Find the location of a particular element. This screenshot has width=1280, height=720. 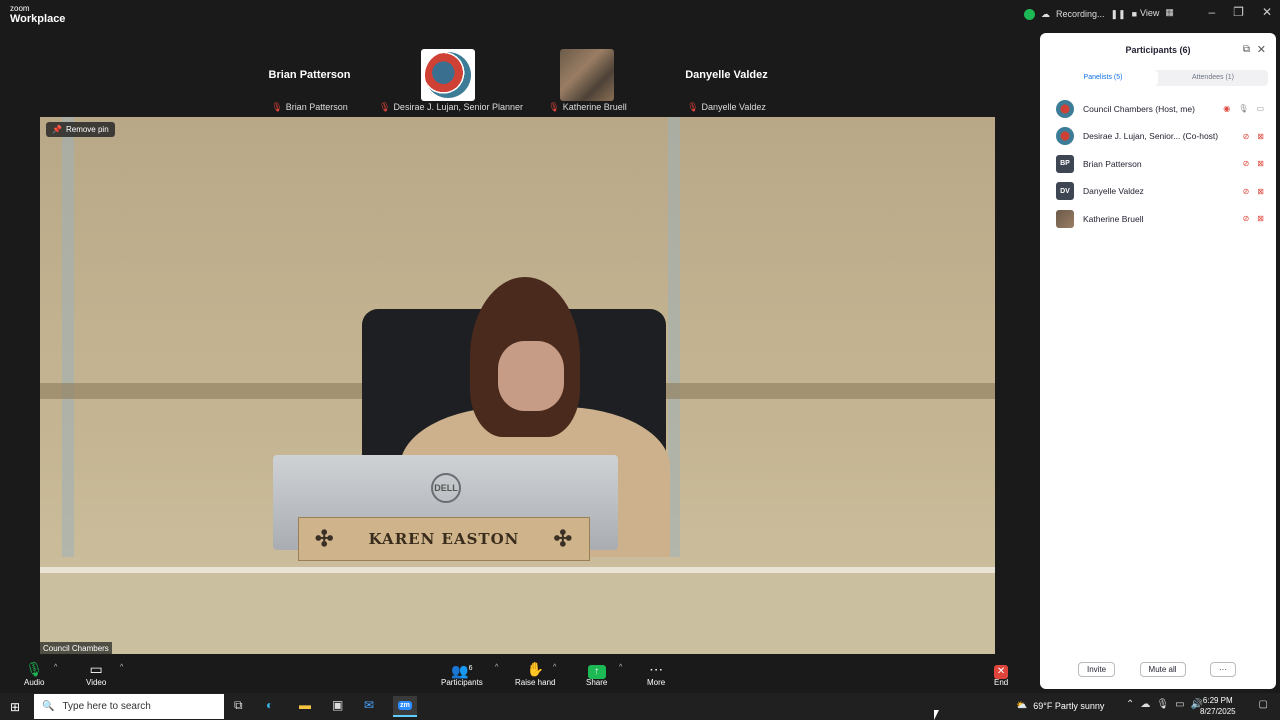

invite-button: Invite is located at coordinates (1097, 669).